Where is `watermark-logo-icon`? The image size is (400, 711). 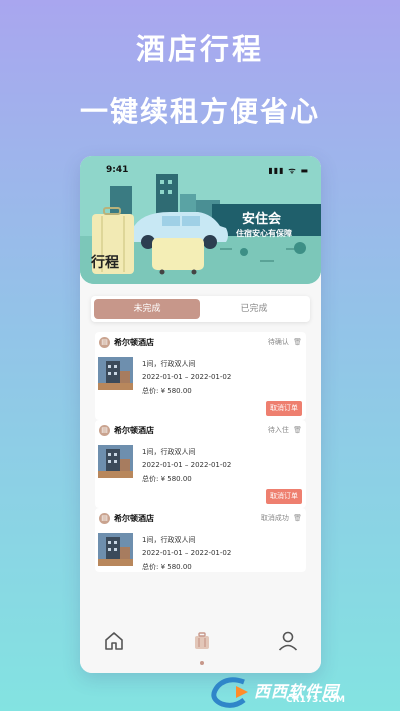 watermark-logo-icon is located at coordinates (229, 692).